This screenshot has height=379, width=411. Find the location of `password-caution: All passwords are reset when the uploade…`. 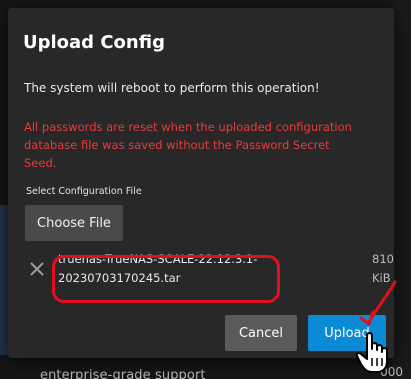

password-caution: All passwords are reset when the uploade… is located at coordinates (188, 145).